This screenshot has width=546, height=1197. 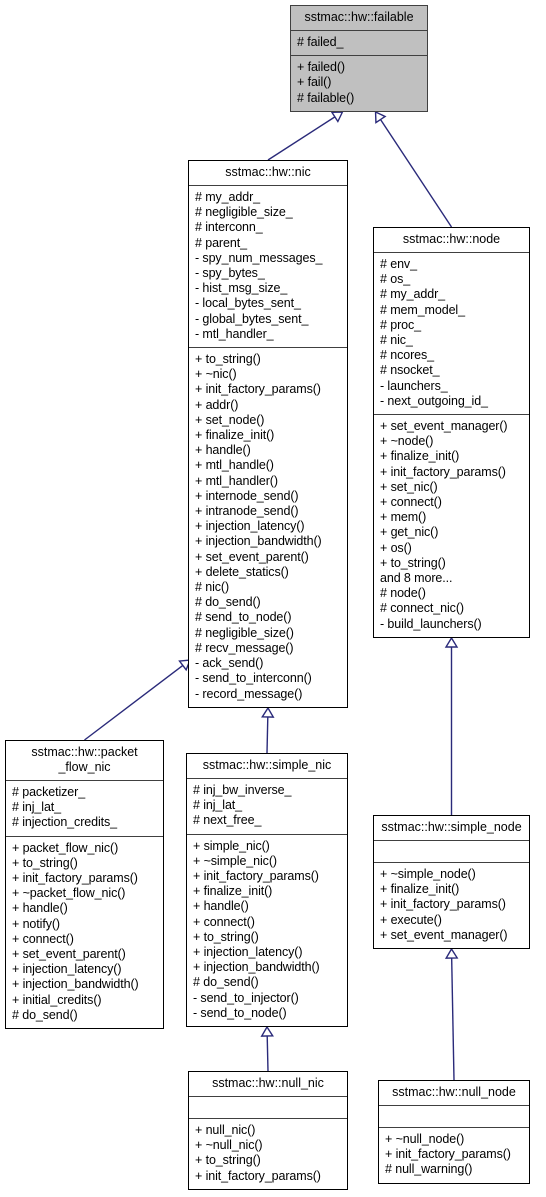 I want to click on operation-row: + set_event_parent(), so click(x=252, y=556).